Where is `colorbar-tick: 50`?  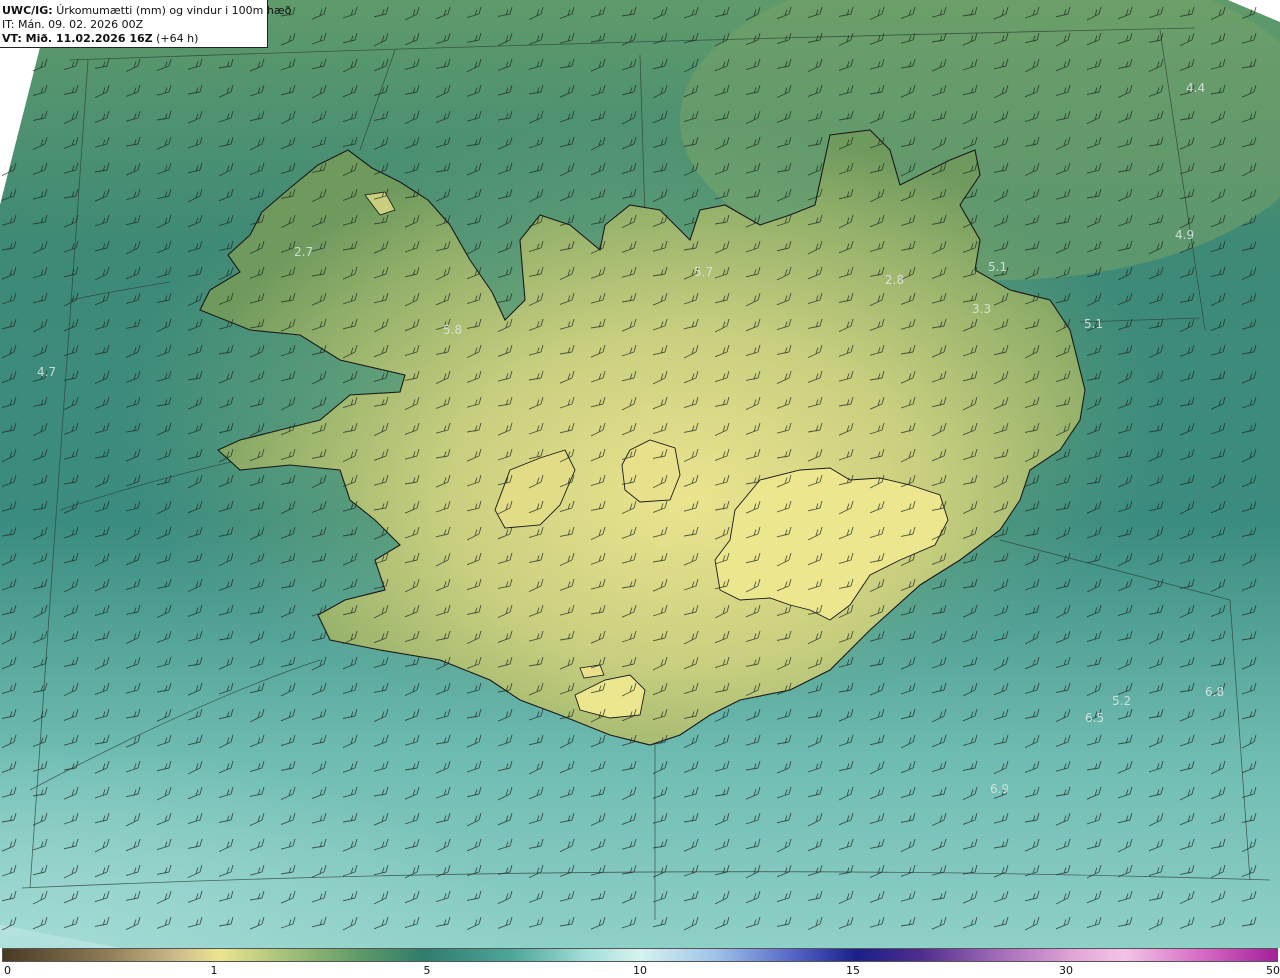 colorbar-tick: 50 is located at coordinates (1273, 970).